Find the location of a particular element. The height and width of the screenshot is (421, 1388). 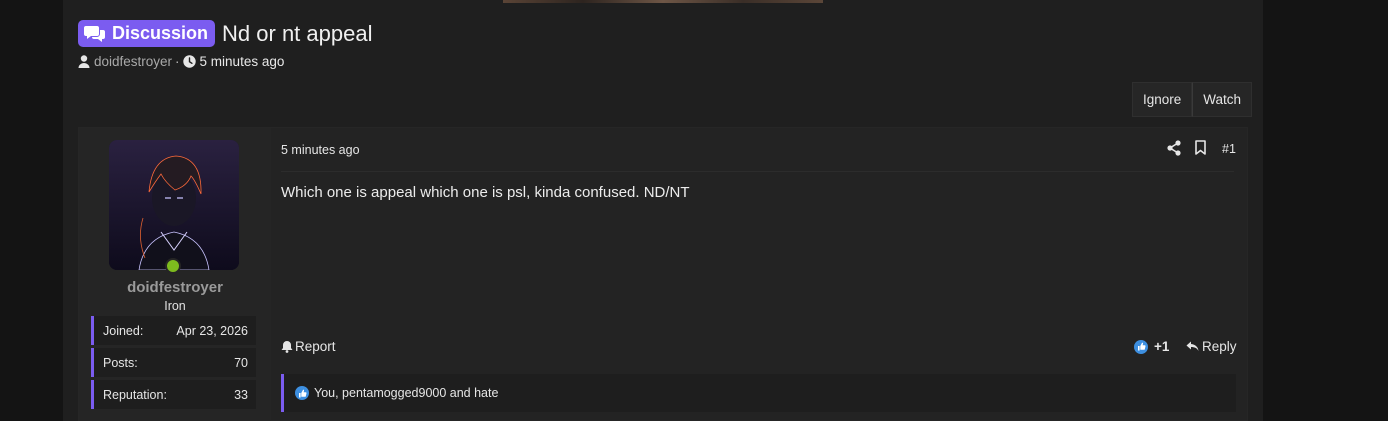

prefix-label: Discussion is located at coordinates (160, 33).